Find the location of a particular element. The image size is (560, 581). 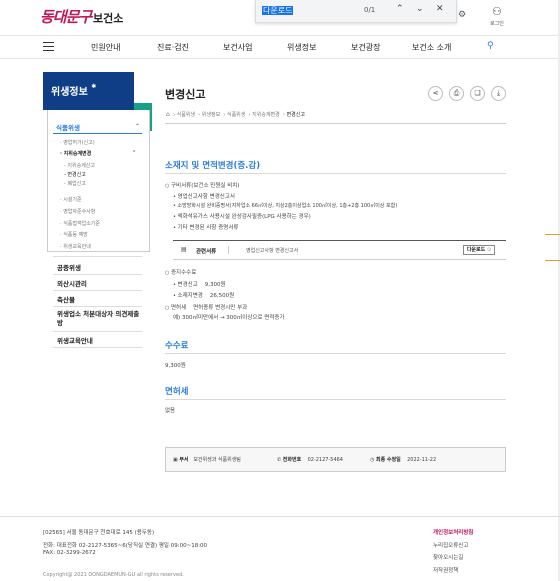

doc-item: • 영업신고사항 변경신고서 is located at coordinates (204, 197).